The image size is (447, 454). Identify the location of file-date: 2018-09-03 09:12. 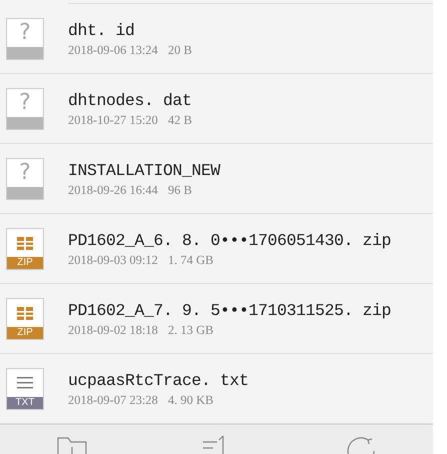
(113, 260).